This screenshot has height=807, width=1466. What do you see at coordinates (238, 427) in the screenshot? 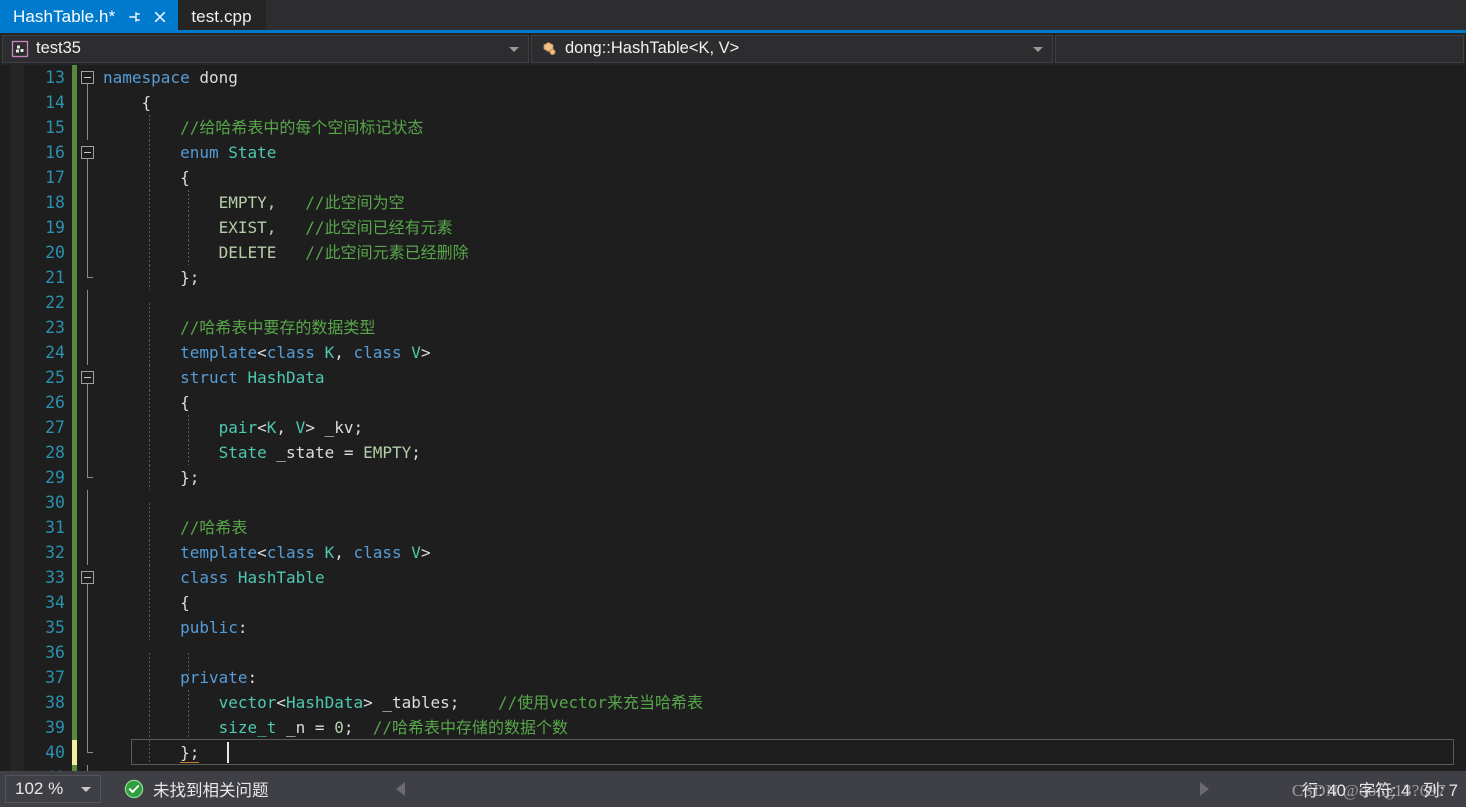
I see `code-token: pair` at bounding box center [238, 427].